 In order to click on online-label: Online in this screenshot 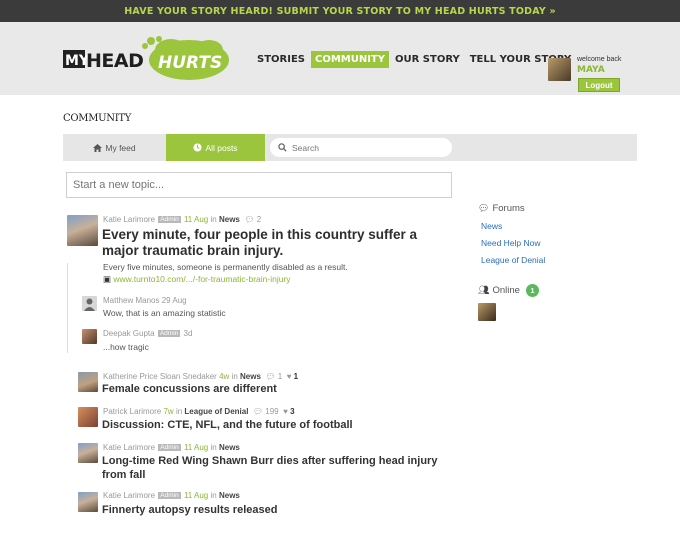, I will do `click(506, 290)`.